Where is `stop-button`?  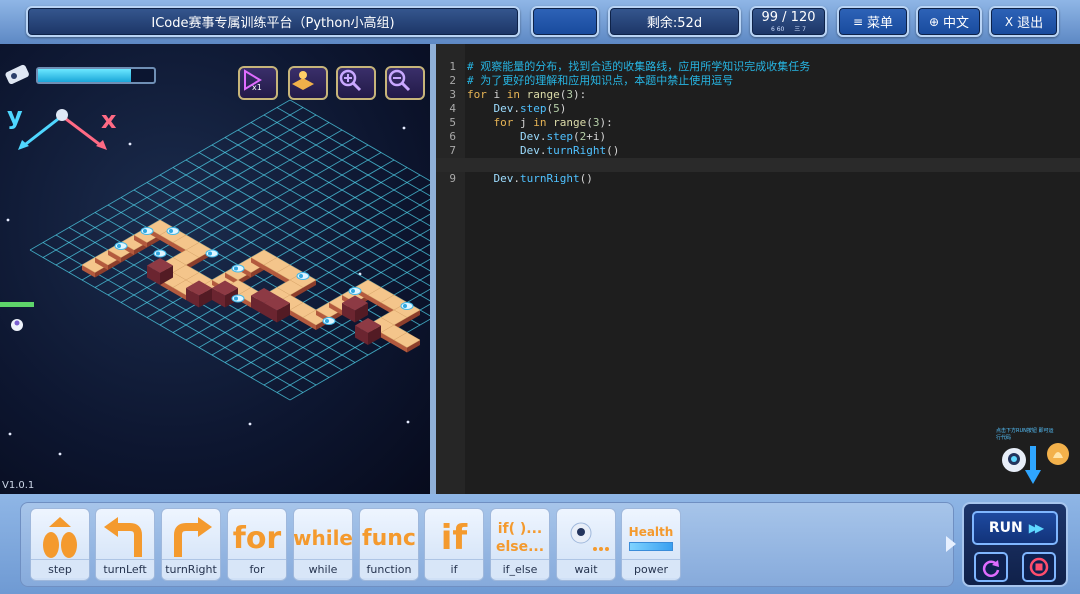
stop-button is located at coordinates (1039, 567).